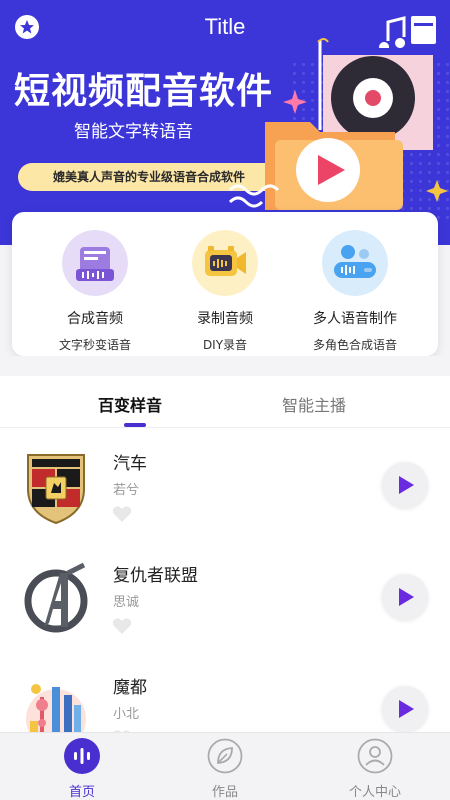 The image size is (450, 800). I want to click on list-item: 魔都 小北, so click(225, 692).